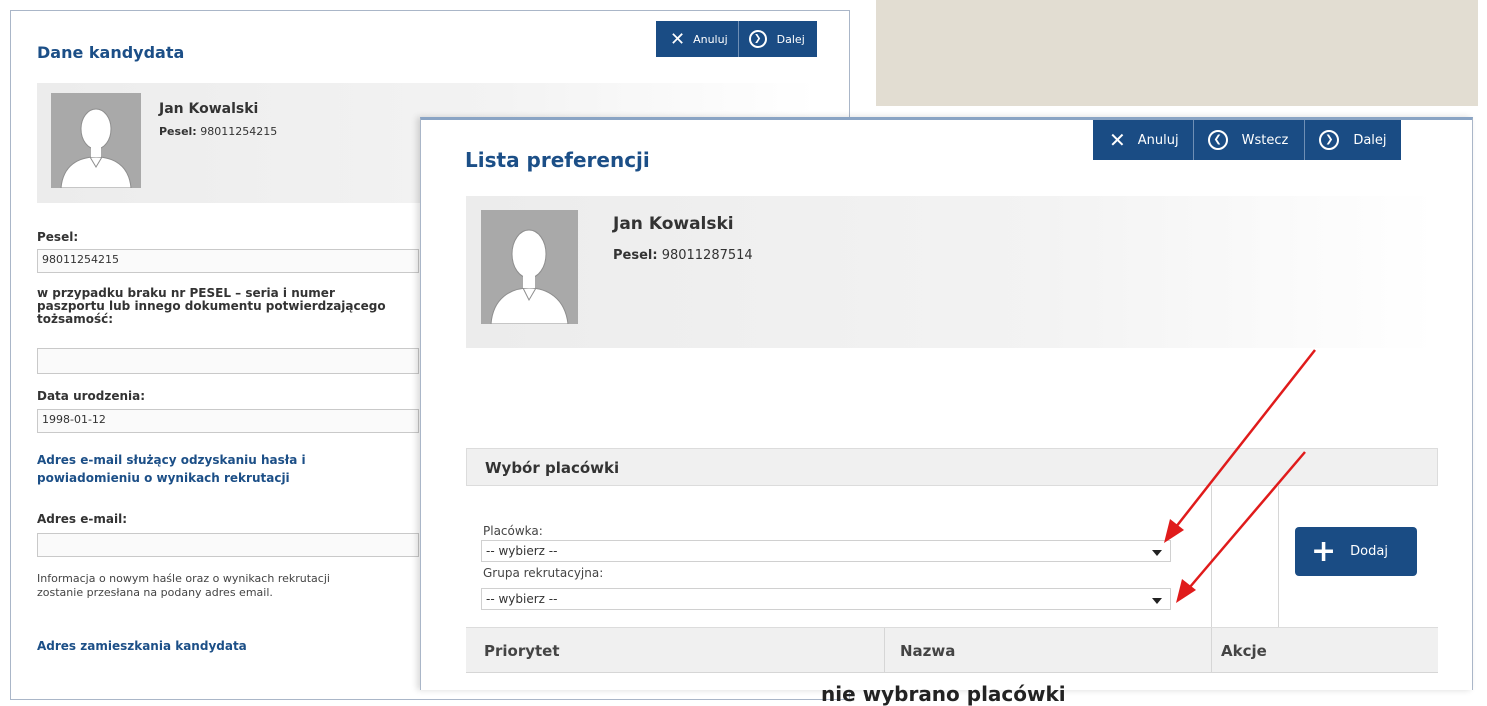  I want to click on back-button: ❮ Wstecz, so click(1248, 140).